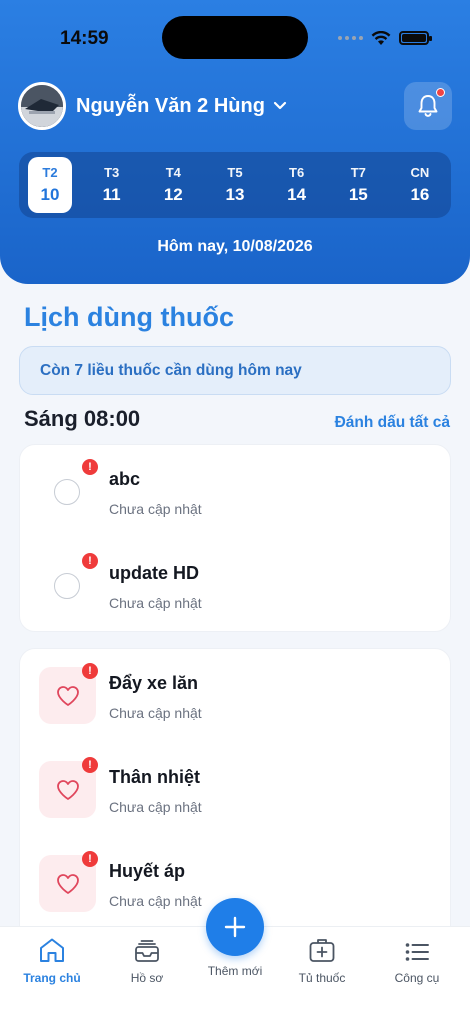 The width and height of the screenshot is (470, 1024). What do you see at coordinates (417, 952) in the screenshot?
I see `list-icon` at bounding box center [417, 952].